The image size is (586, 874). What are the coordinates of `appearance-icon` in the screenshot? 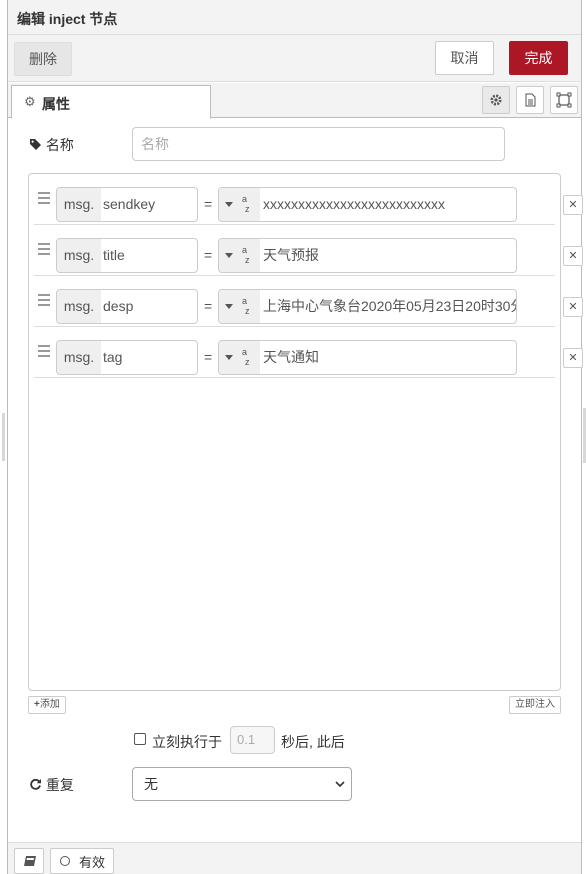 It's located at (564, 100).